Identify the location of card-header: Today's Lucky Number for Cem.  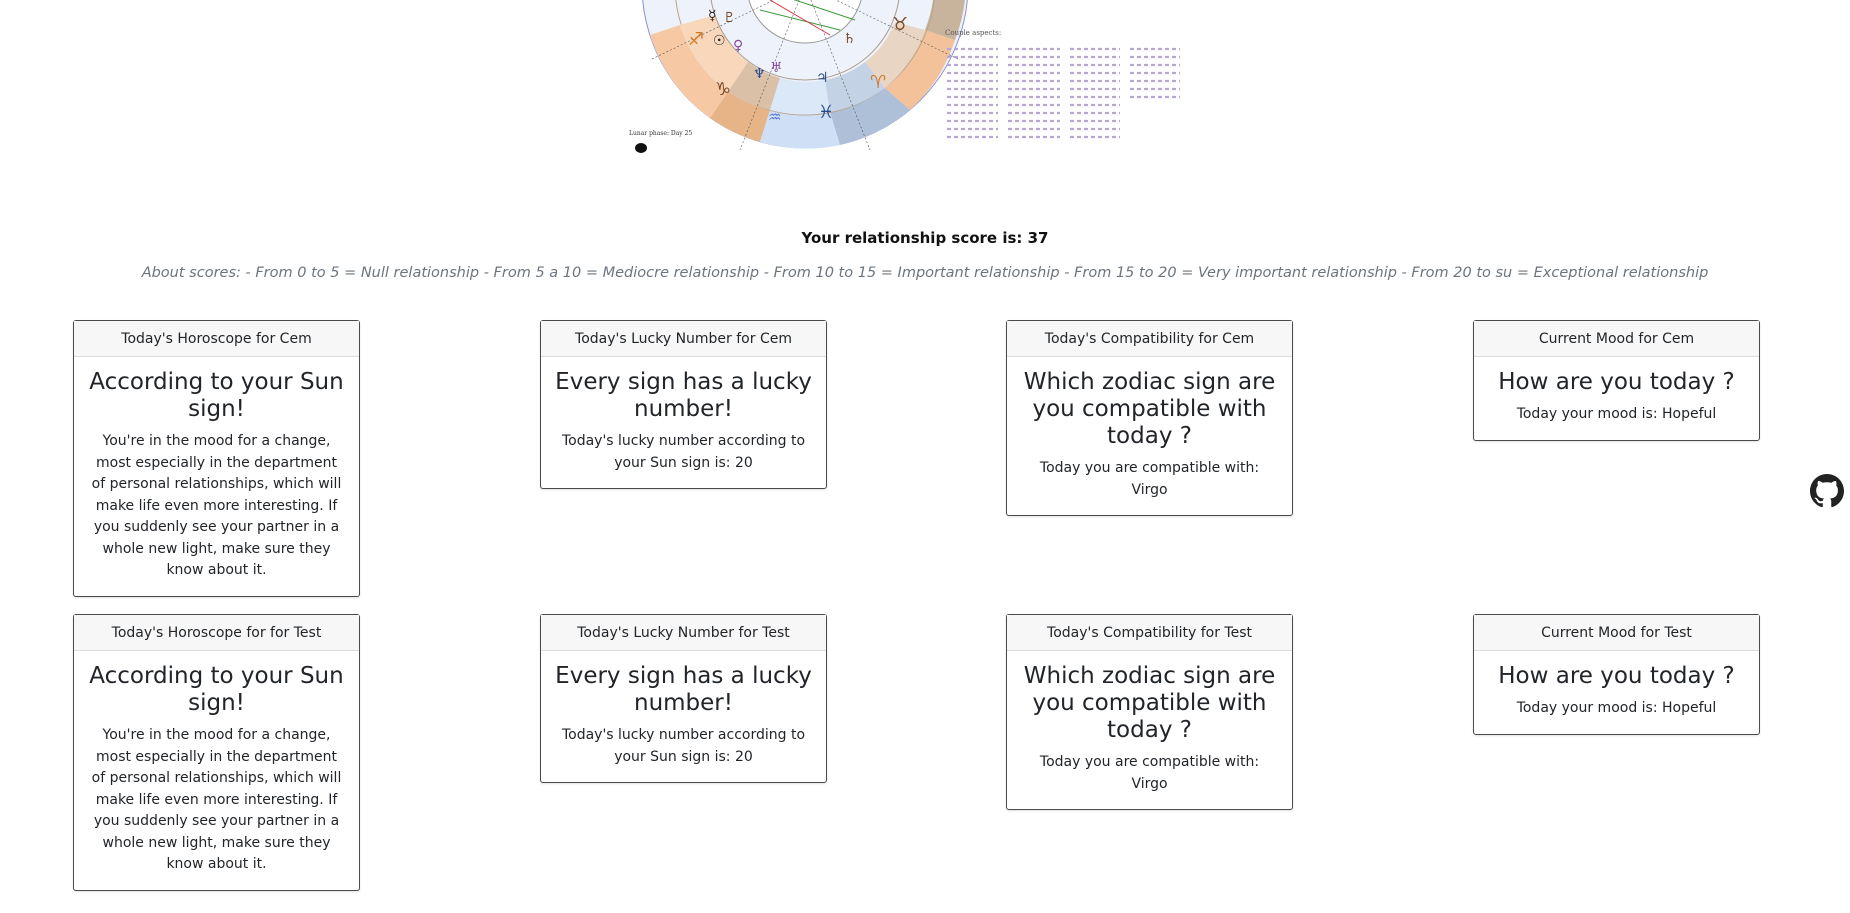
(683, 339).